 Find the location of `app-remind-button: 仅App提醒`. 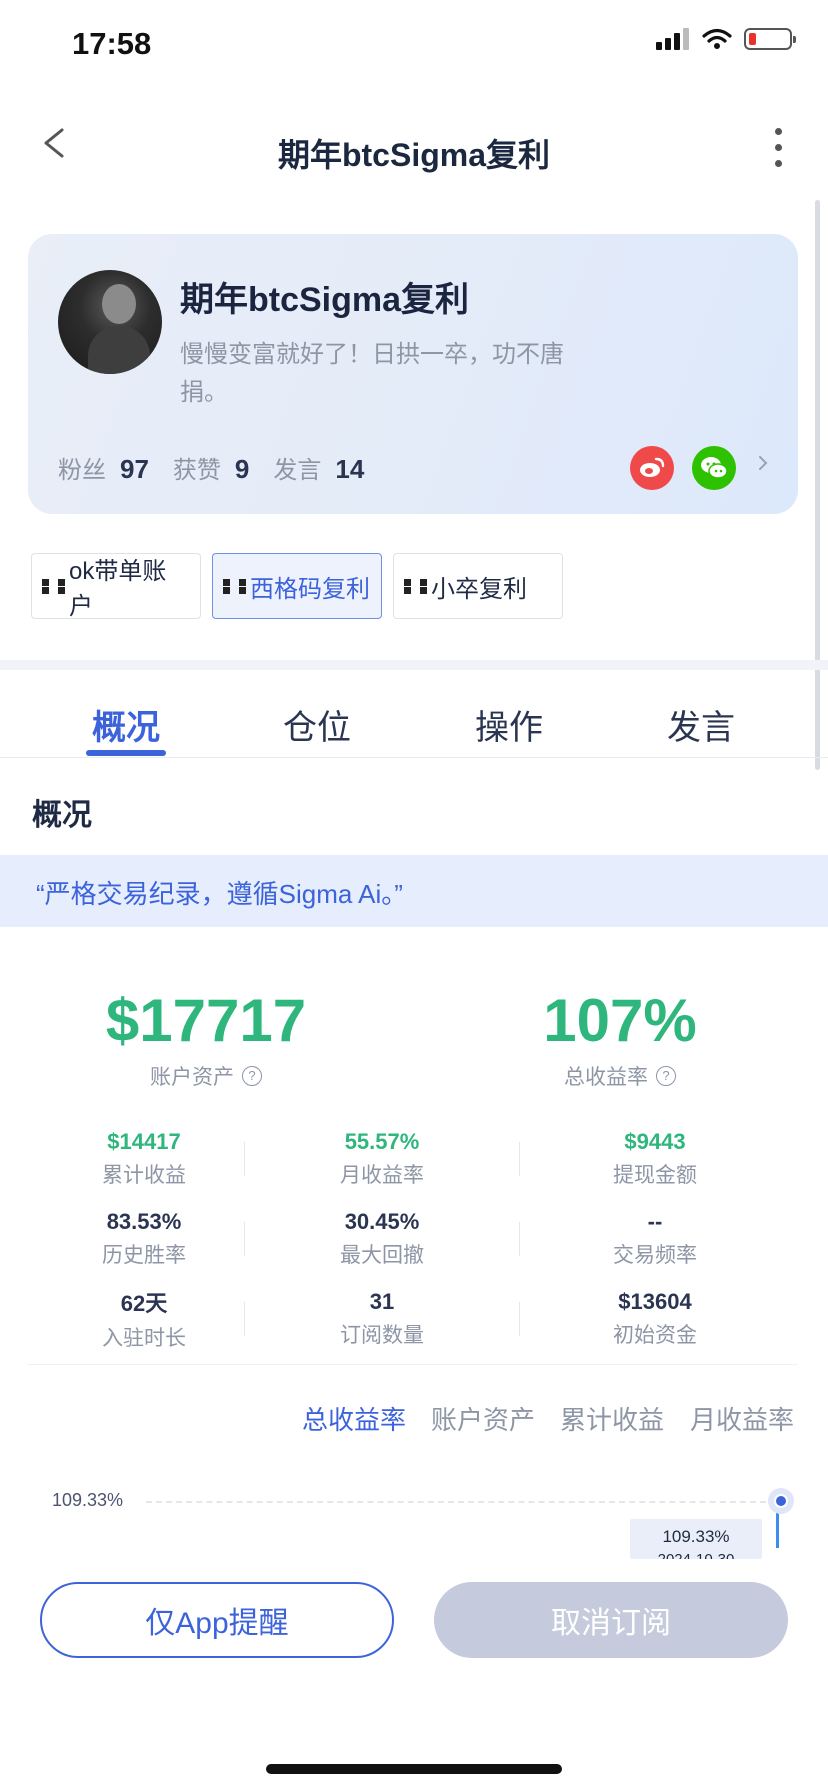

app-remind-button: 仅App提醒 is located at coordinates (217, 1620).